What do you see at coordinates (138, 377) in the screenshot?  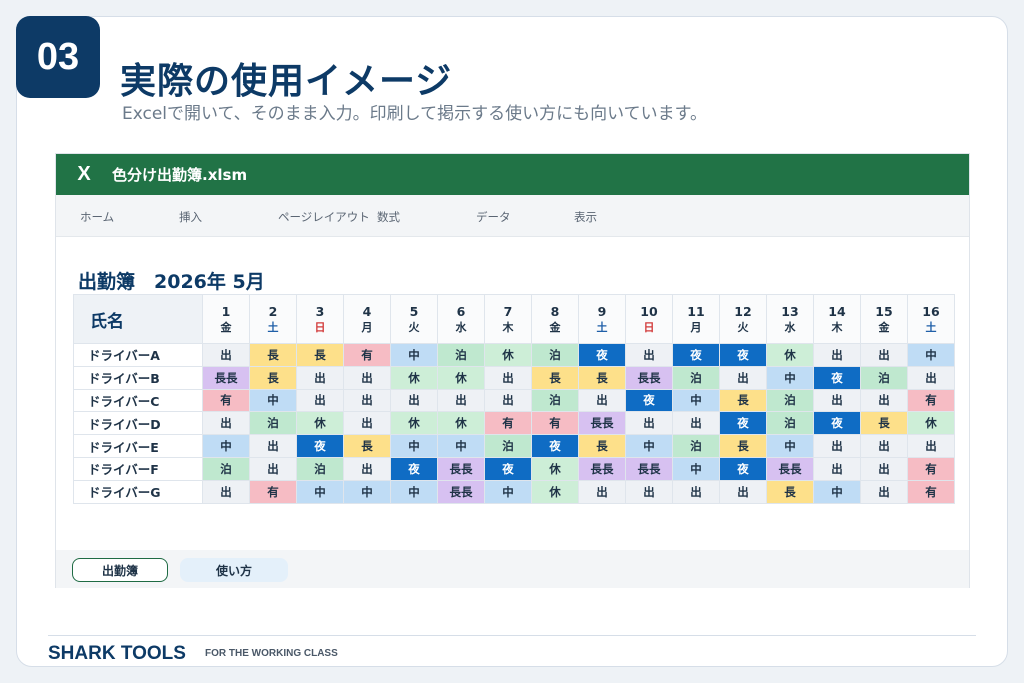 I see `driver-name: ドライバーB` at bounding box center [138, 377].